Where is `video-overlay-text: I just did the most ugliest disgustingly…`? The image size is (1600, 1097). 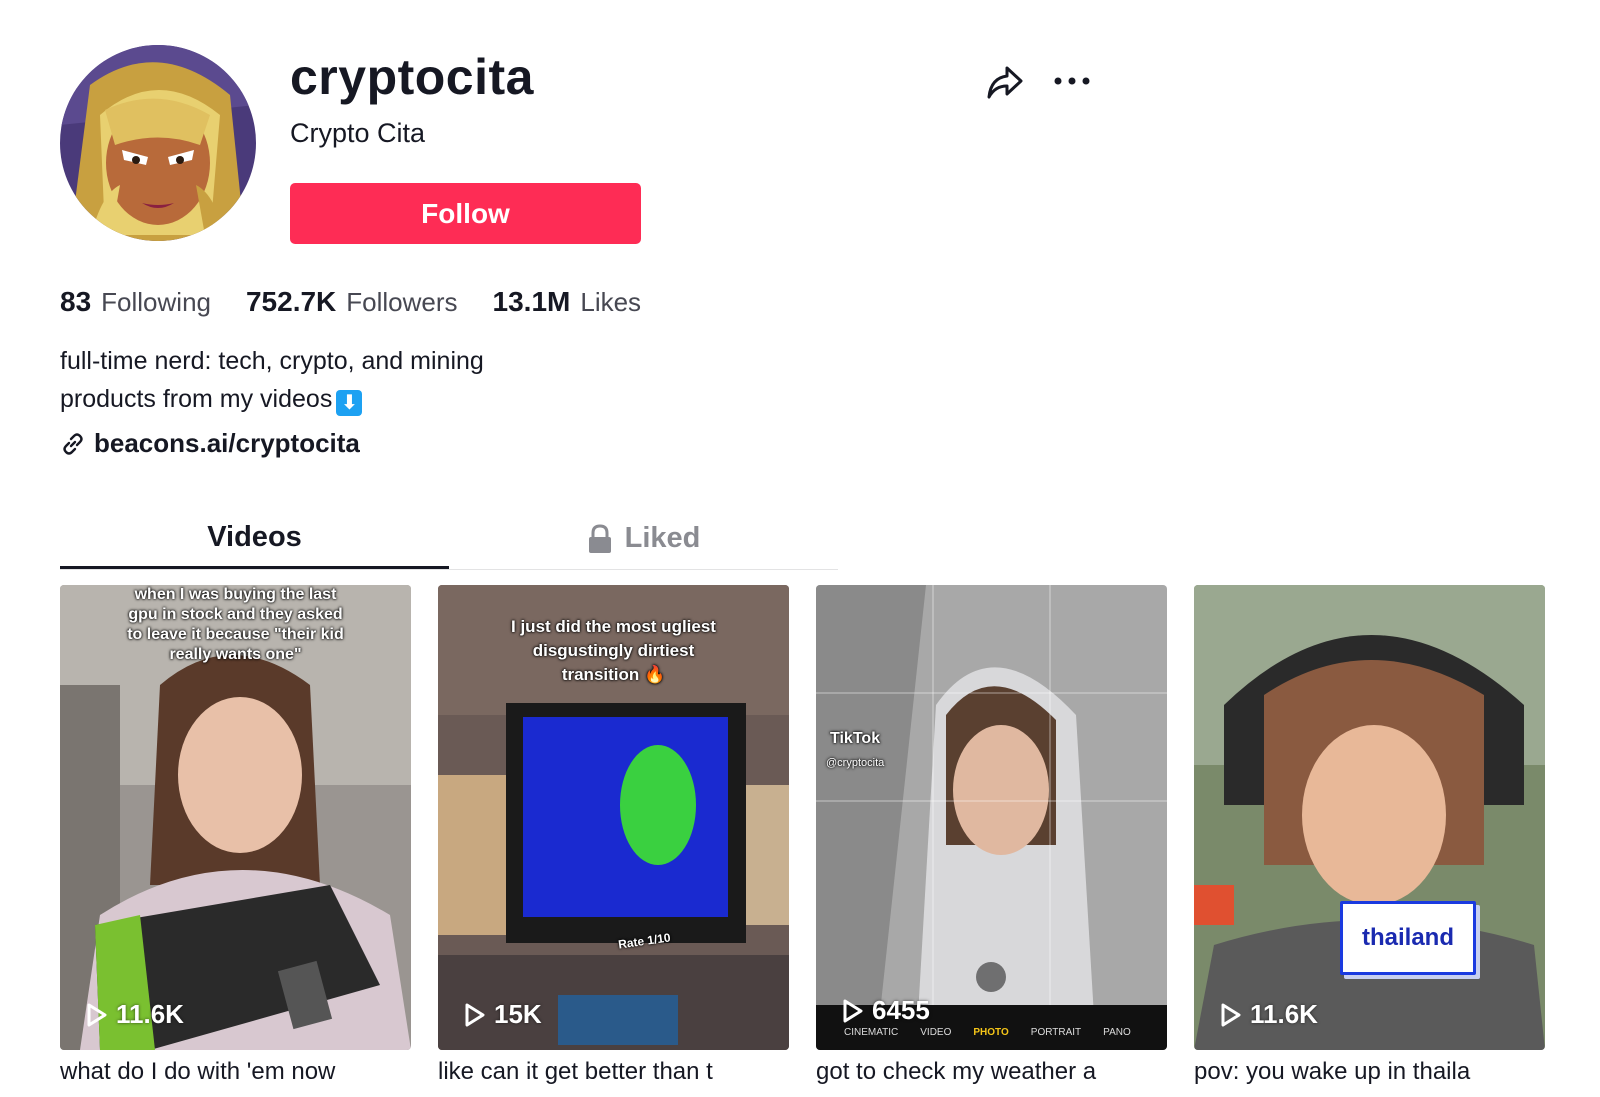
video-overlay-text: I just did the most ugliest disgustingly… is located at coordinates (613, 650).